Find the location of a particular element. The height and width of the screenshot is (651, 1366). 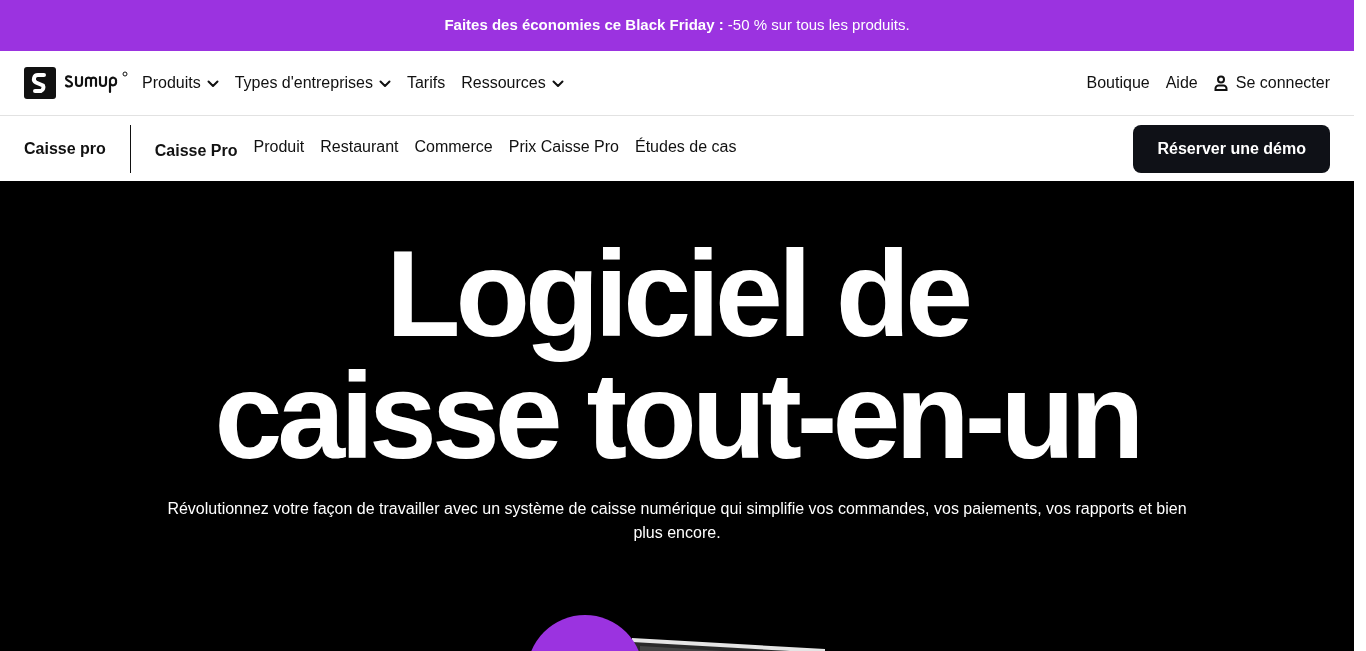

subnav-link: Produit is located at coordinates (279, 146).